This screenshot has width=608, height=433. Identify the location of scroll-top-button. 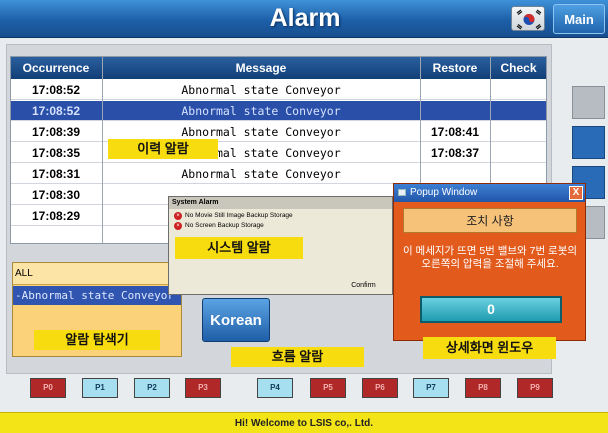
(588, 102).